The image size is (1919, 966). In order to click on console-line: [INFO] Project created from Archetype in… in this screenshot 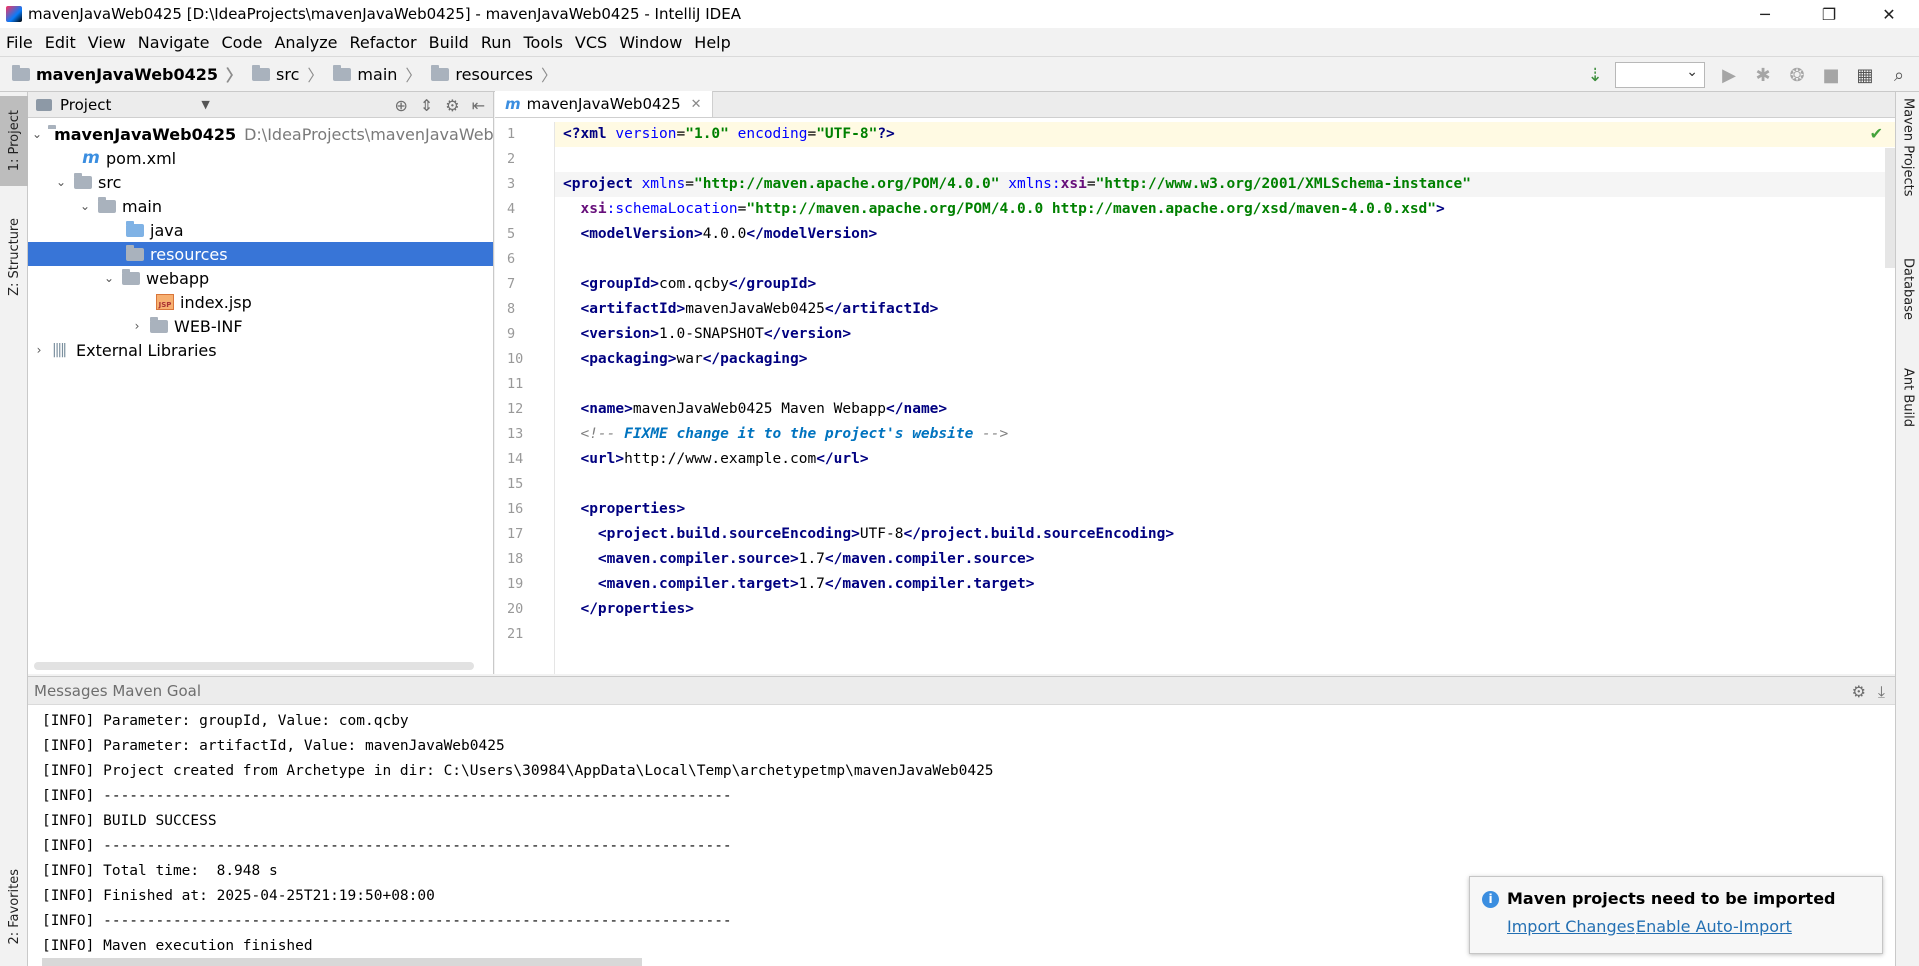, I will do `click(518, 771)`.